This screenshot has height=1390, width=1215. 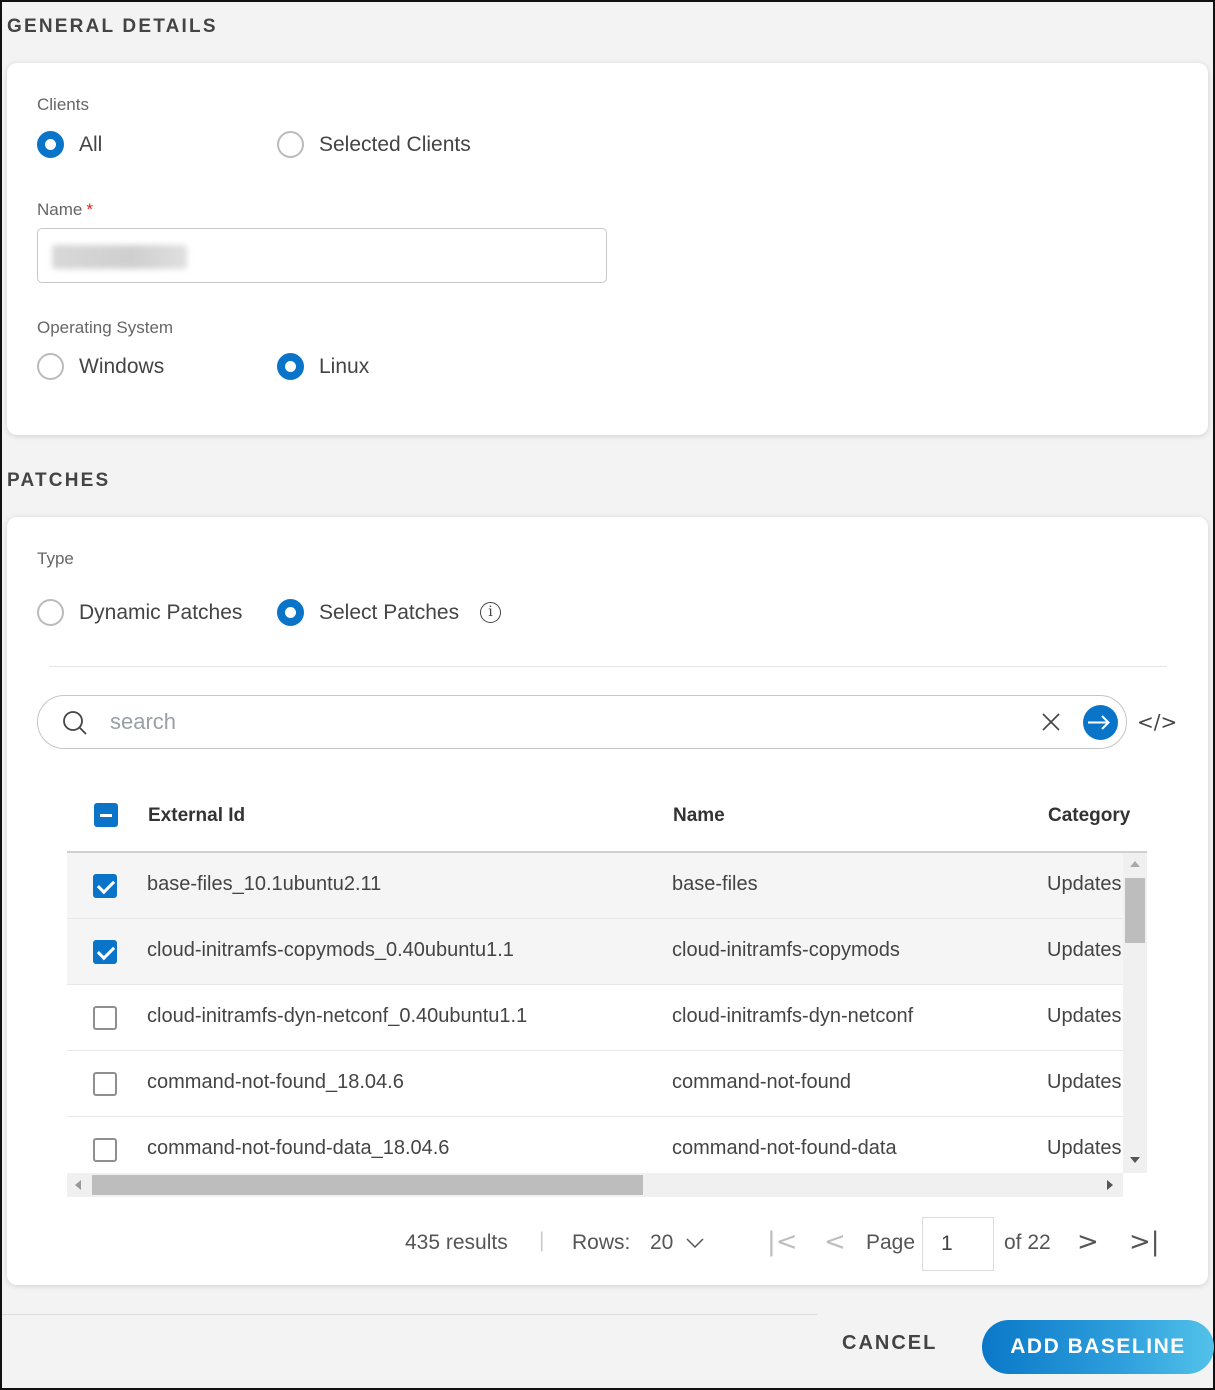 I want to click on radio-label: Select Patches, so click(x=389, y=612).